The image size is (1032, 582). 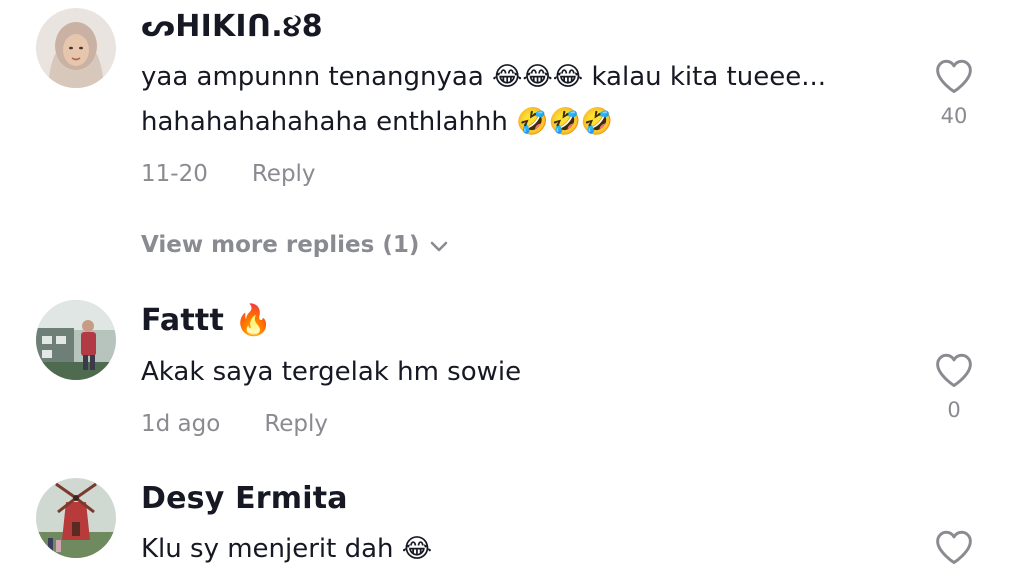 I want to click on windmill-photo-avatar-icon, so click(x=76, y=518).